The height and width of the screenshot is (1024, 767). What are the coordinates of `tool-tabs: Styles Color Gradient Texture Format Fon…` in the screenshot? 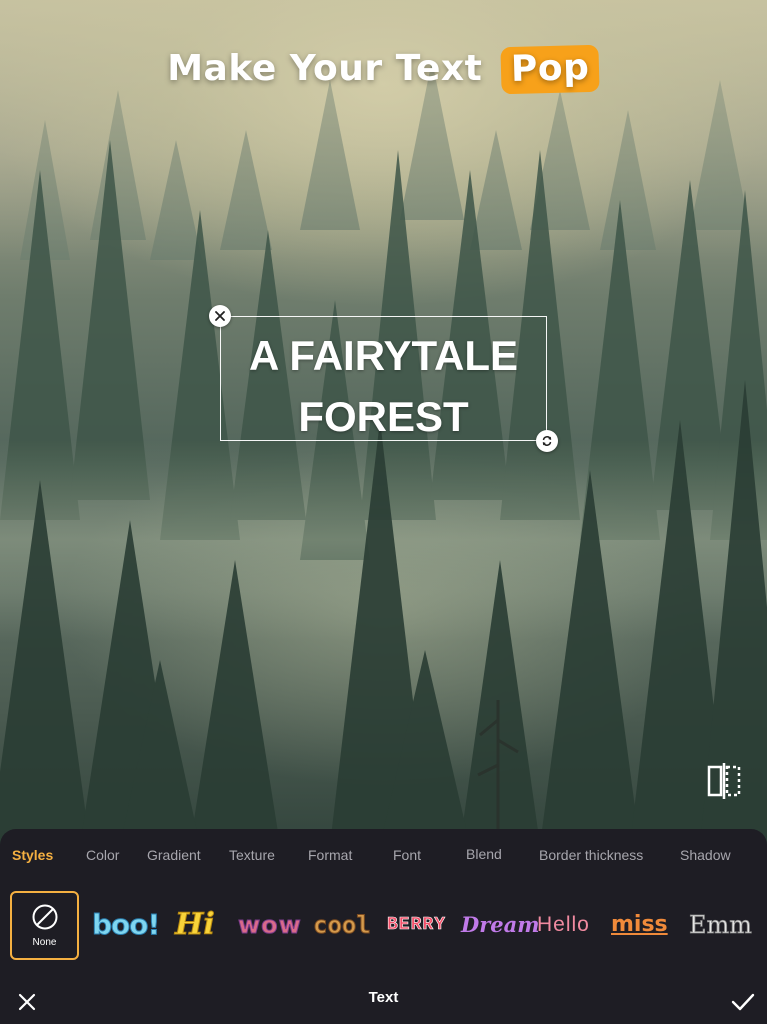 It's located at (383, 854).